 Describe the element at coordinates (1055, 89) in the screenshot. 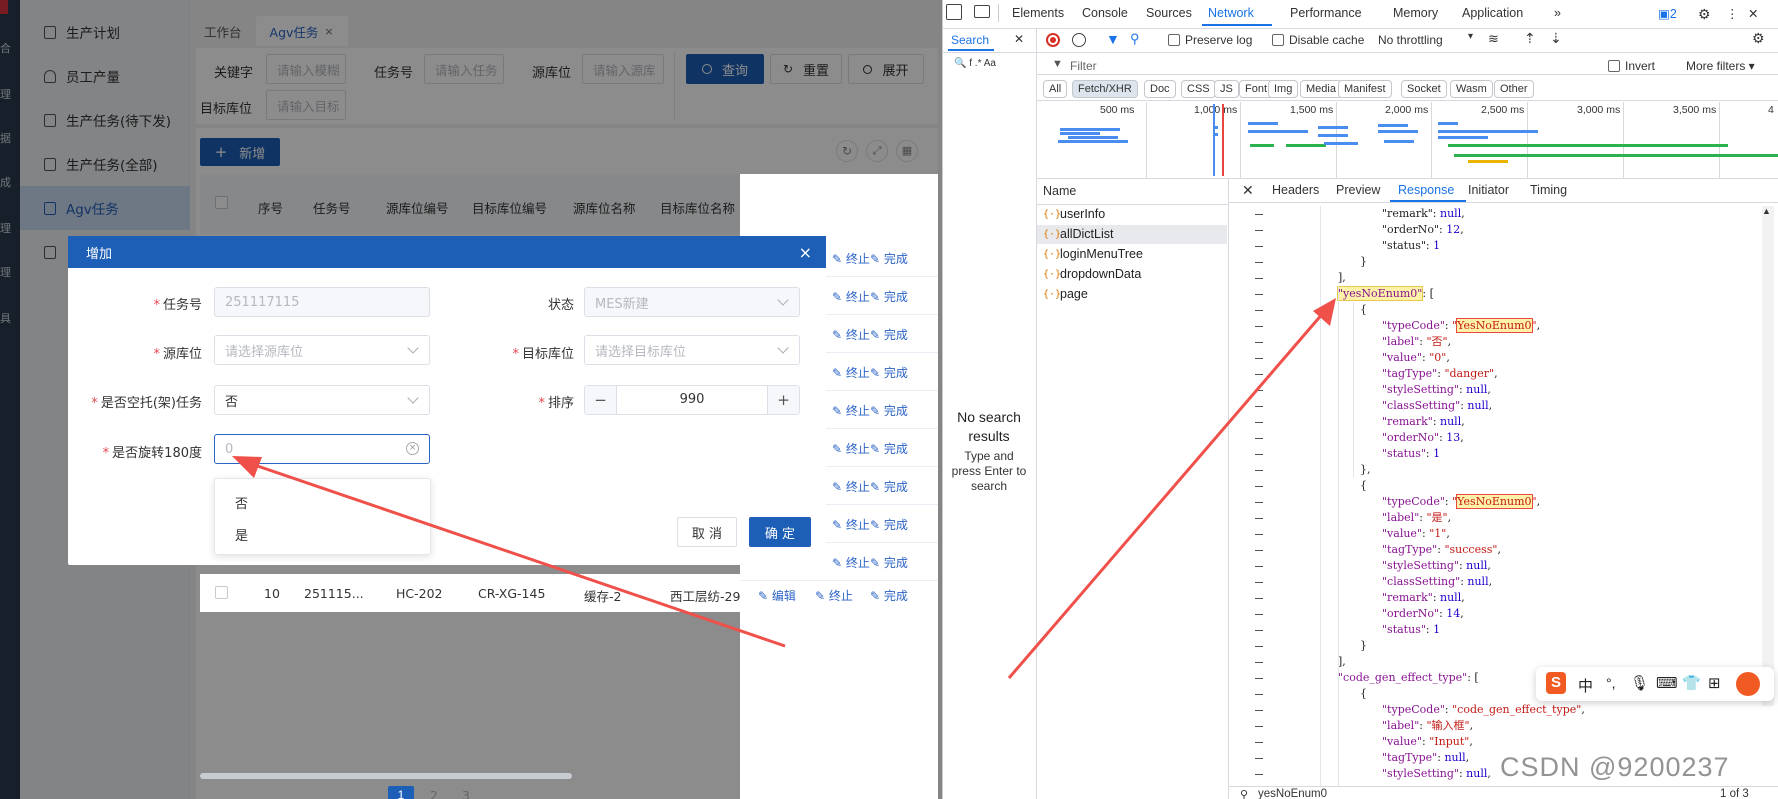

I see `filter-chip: All` at that location.